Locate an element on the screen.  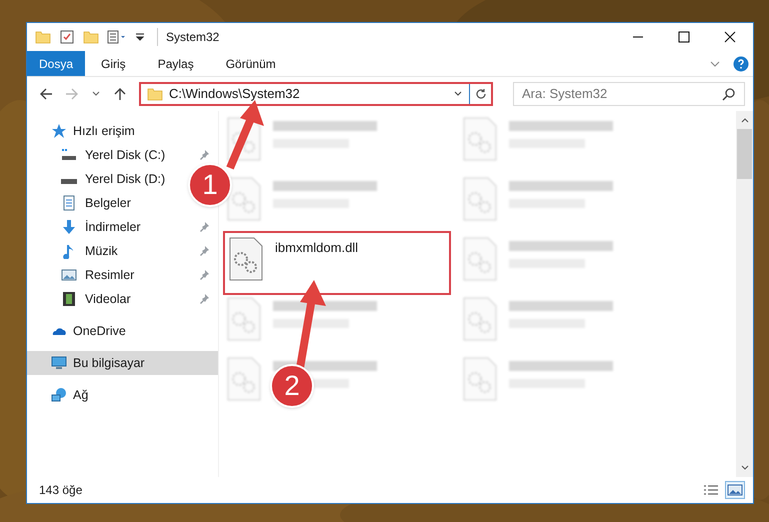
sidebar-item: OneDrive is located at coordinates (122, 331).